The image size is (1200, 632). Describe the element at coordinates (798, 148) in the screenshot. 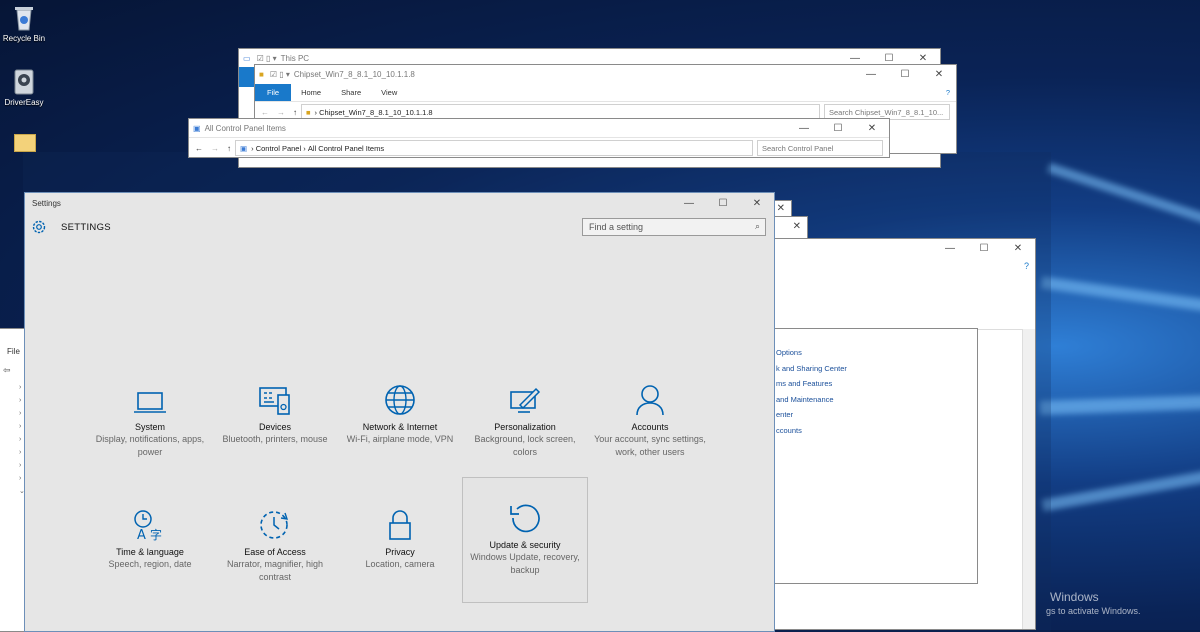

I see `search-placeholder: Search Control Panel` at that location.